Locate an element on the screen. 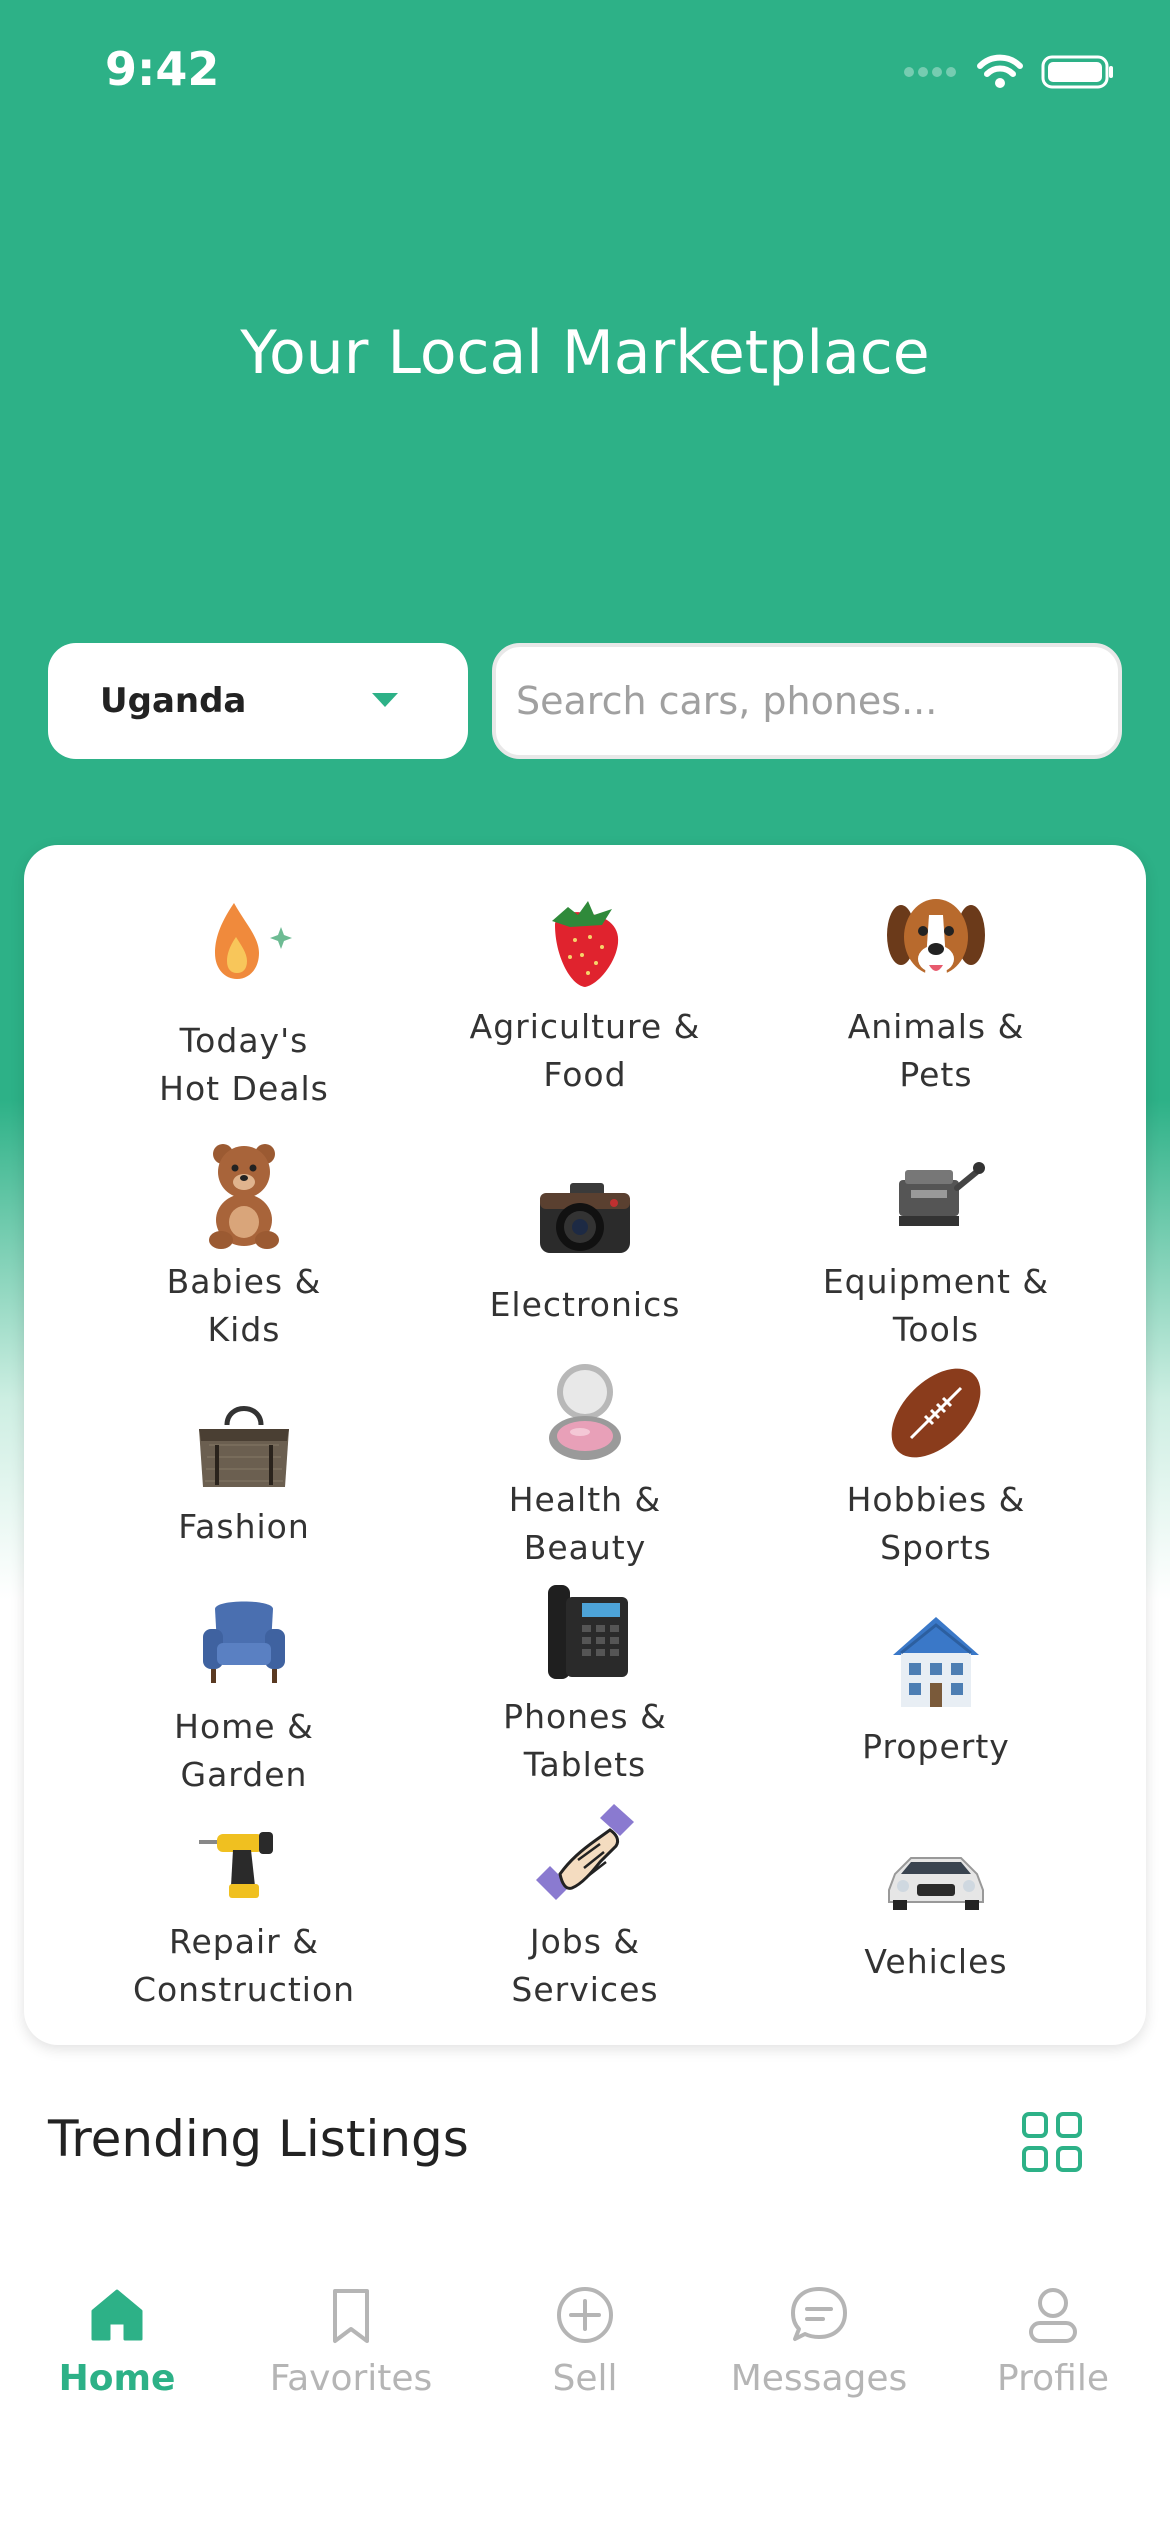 Image resolution: width=1170 pixels, height=2532 pixels. drill-icon is located at coordinates (244, 1855).